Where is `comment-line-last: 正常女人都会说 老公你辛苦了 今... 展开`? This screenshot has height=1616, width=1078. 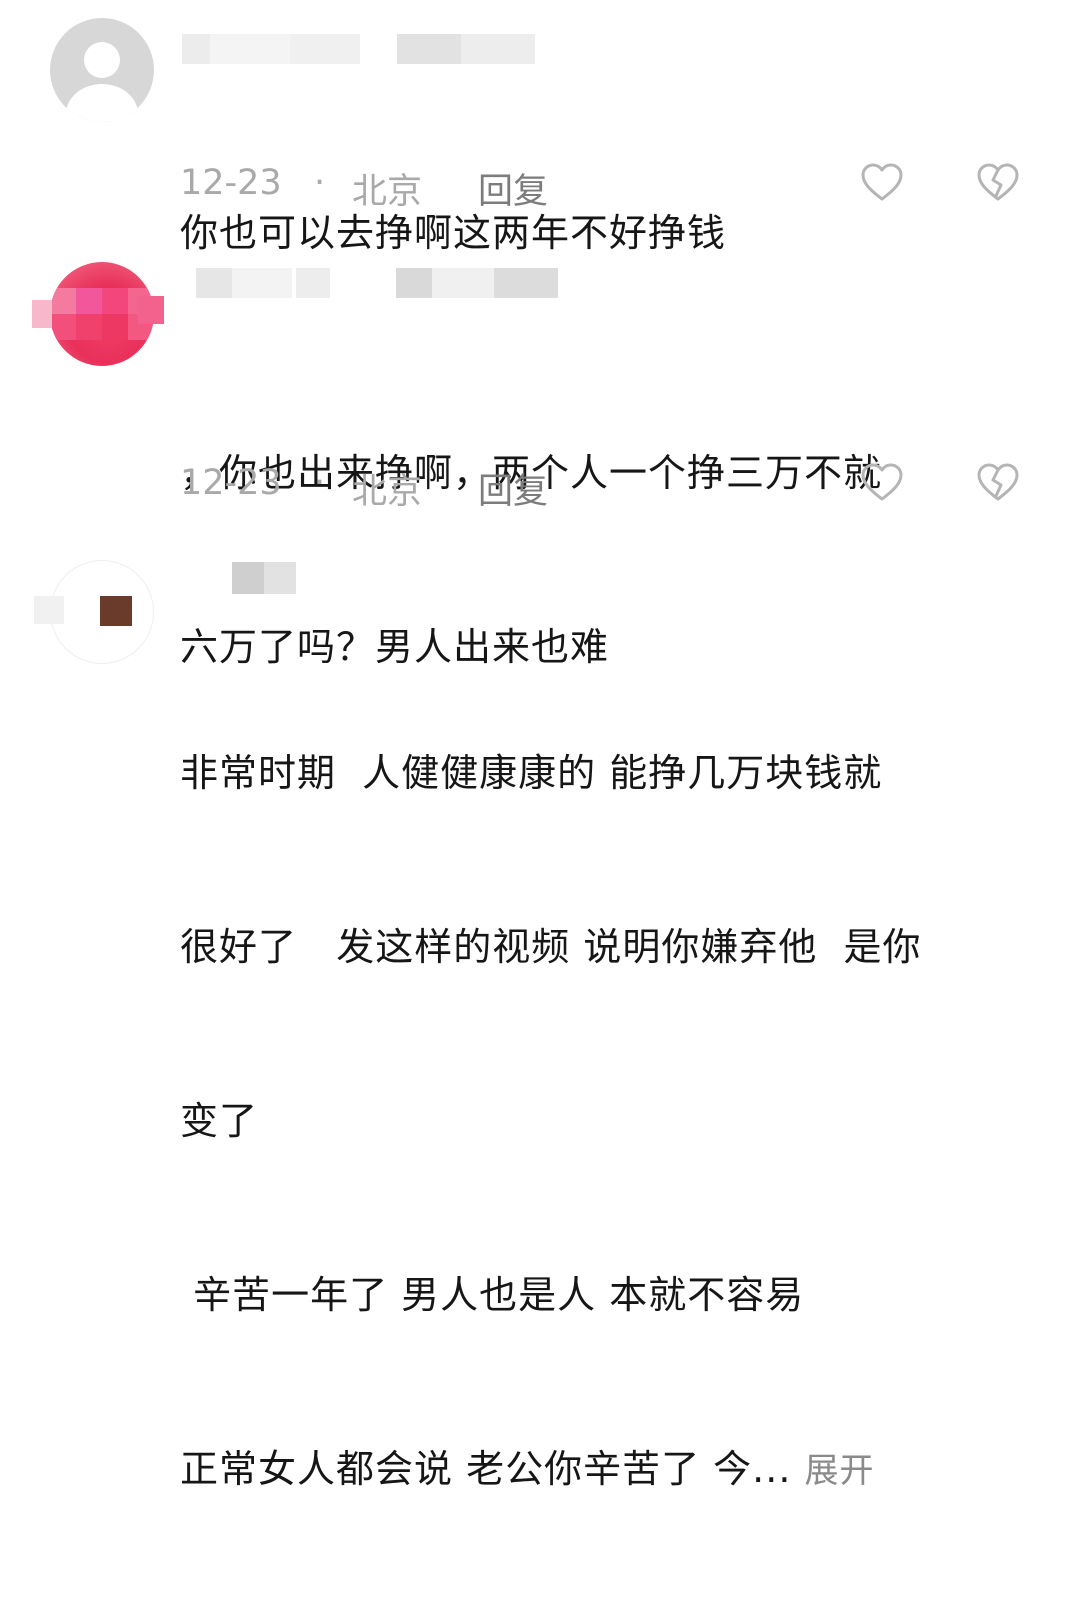 comment-line-last: 正常女人都会说 老公你辛苦了 今... 展开 is located at coordinates (550, 1470).